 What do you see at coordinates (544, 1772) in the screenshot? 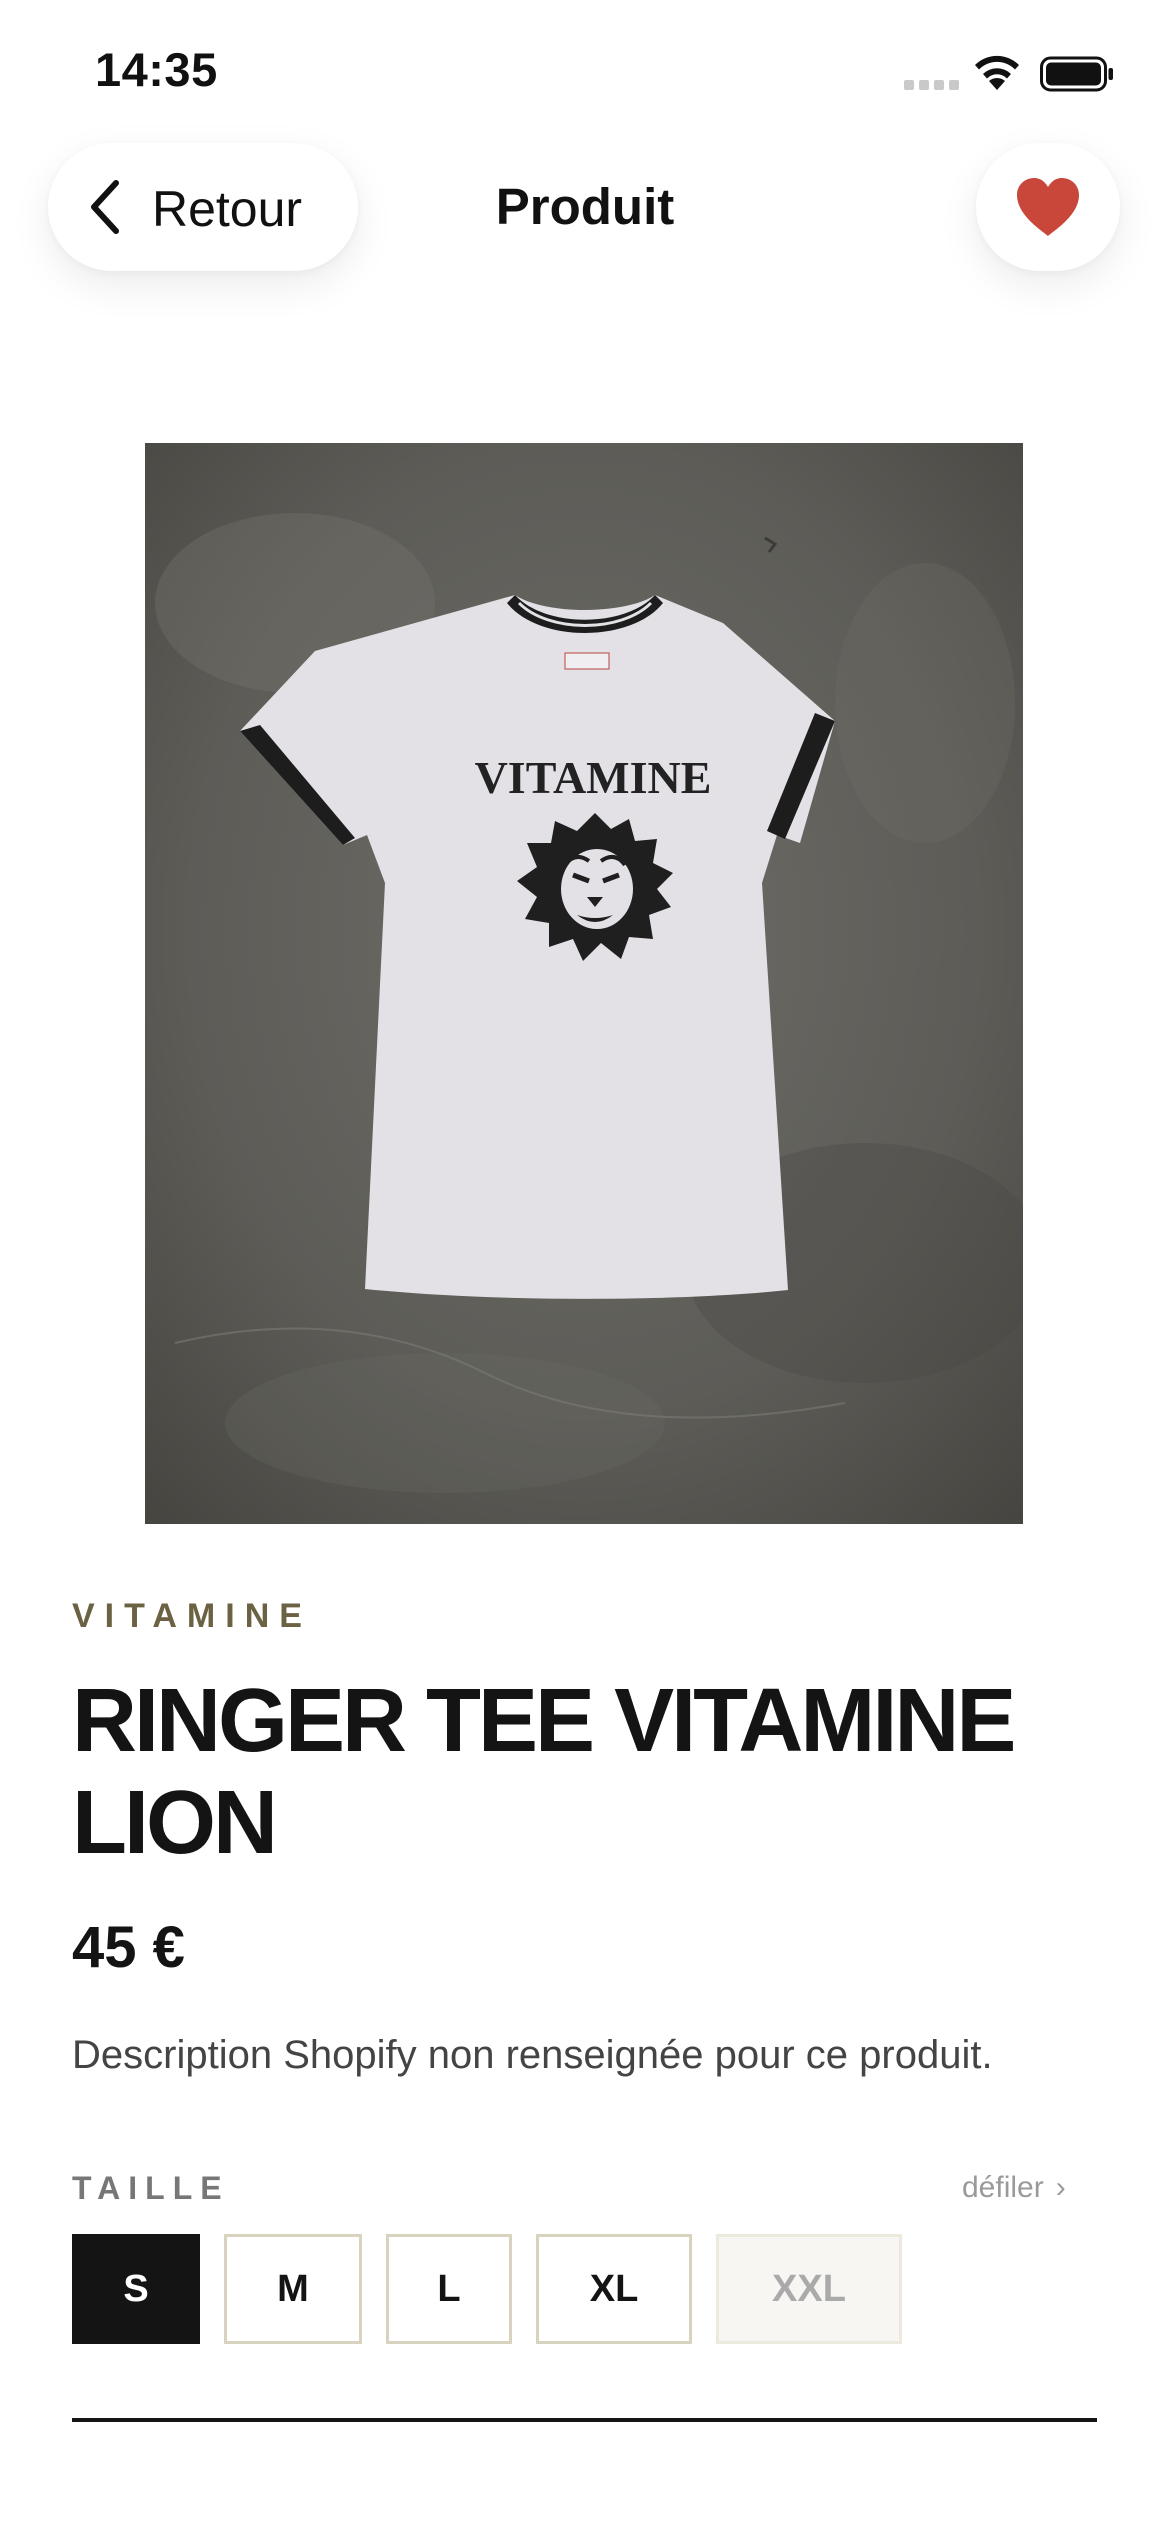
I see `product-title: RINGER TEE VITAMINE LION` at bounding box center [544, 1772].